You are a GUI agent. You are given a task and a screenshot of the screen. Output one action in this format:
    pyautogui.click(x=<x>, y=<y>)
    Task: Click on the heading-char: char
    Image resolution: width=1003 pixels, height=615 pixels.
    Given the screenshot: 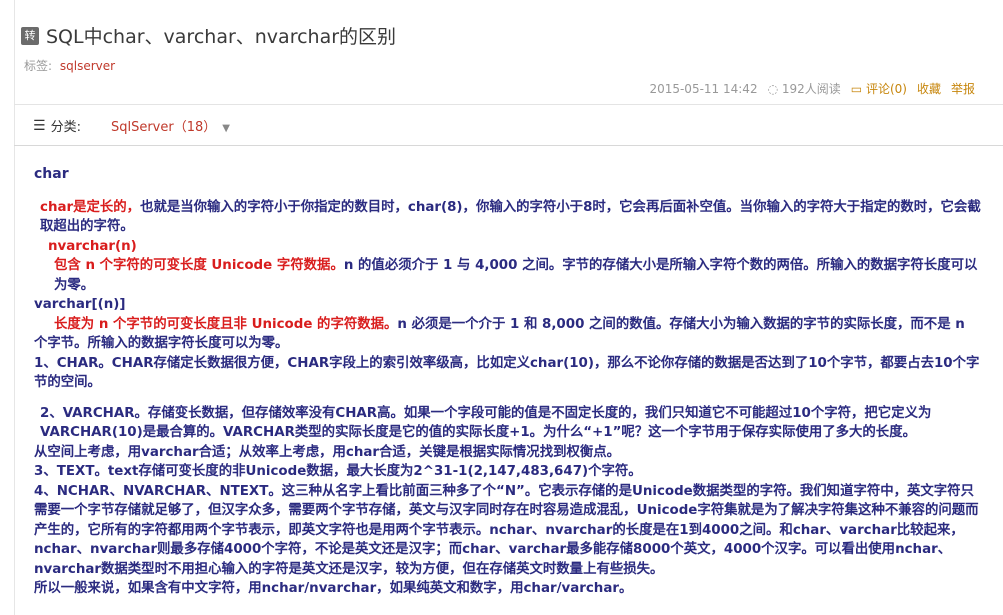 What is the action you would take?
    pyautogui.click(x=51, y=174)
    